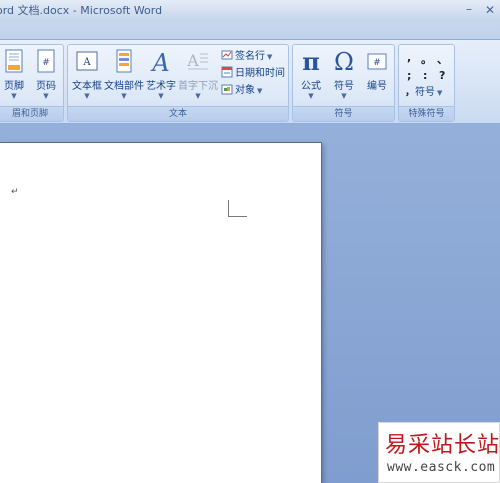 This screenshot has width=500, height=483. Describe the element at coordinates (87, 86) in the screenshot. I see `text-box-label: 文本框` at that location.